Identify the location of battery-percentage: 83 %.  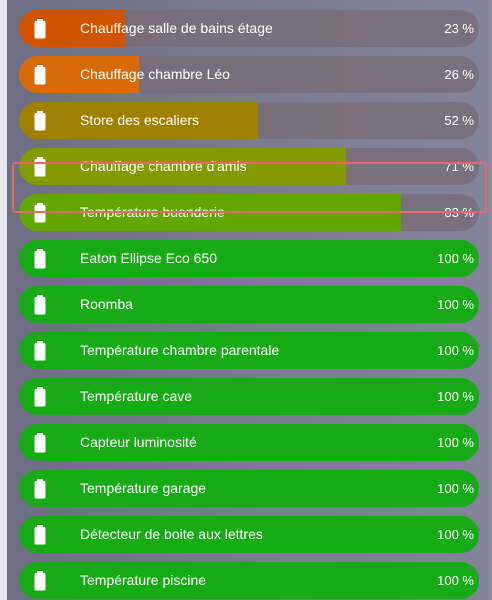
(459, 212).